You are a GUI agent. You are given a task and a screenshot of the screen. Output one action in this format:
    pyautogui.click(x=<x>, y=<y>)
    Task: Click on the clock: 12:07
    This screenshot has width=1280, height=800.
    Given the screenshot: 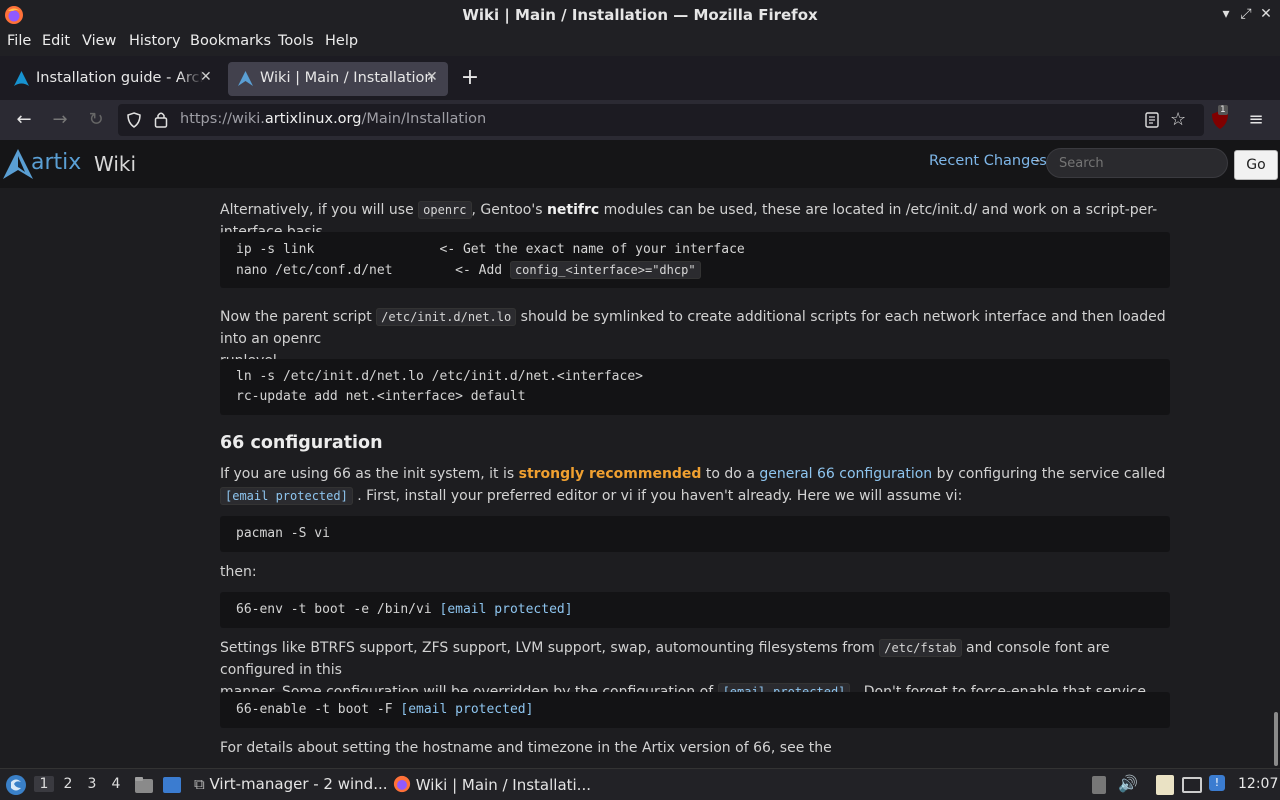 What is the action you would take?
    pyautogui.click(x=1258, y=784)
    